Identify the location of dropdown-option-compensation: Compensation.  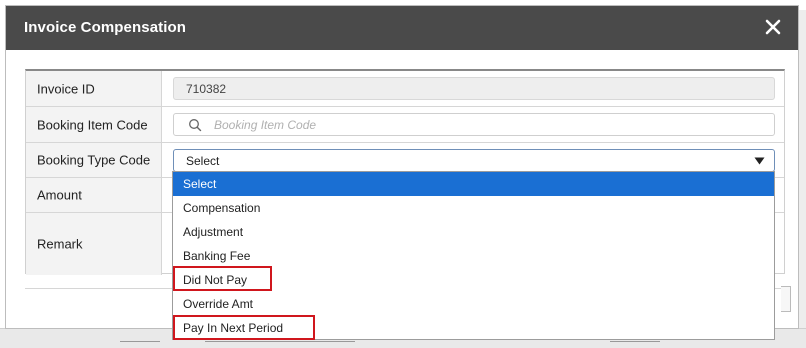
(473, 208).